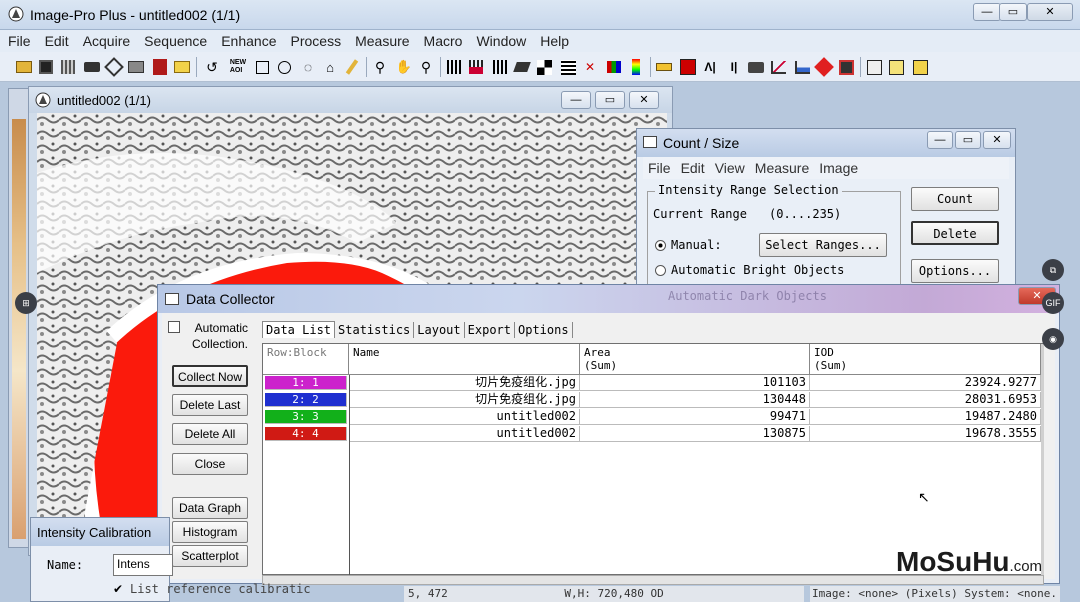  What do you see at coordinates (316, 41) in the screenshot?
I see `menu-process: Process` at bounding box center [316, 41].